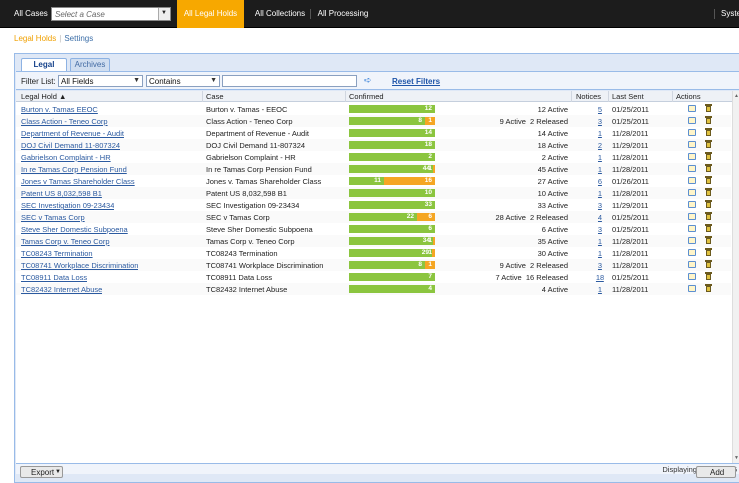 The width and height of the screenshot is (739, 483). I want to click on column-header-last-sent: Last Sent, so click(628, 96).